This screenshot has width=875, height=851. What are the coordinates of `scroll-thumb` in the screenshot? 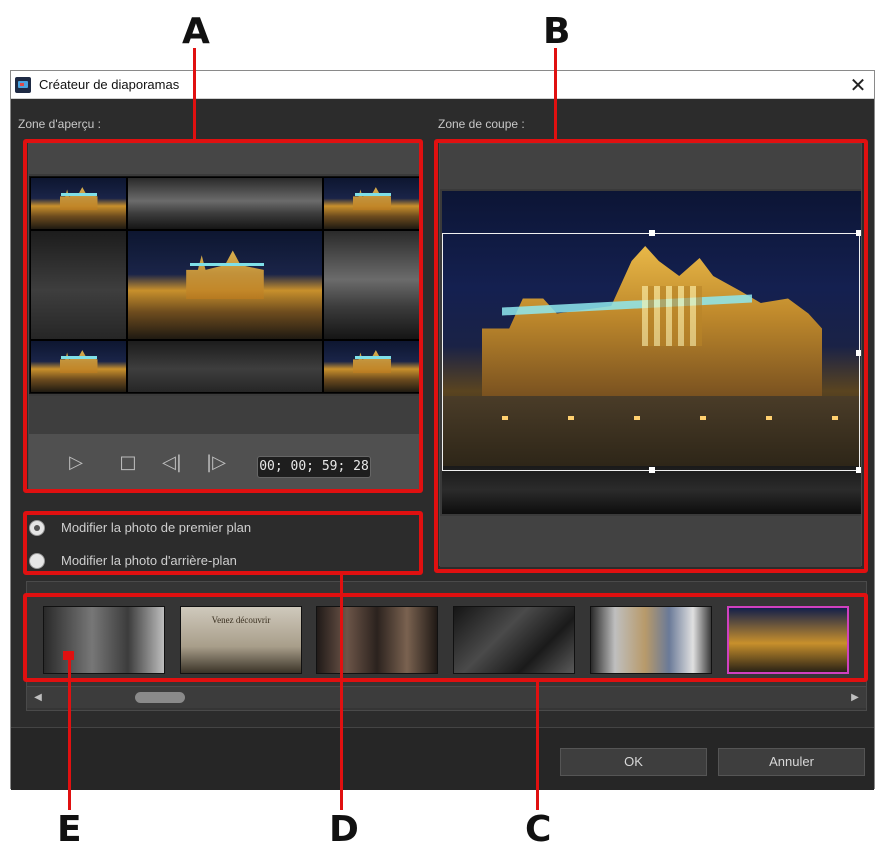 It's located at (160, 697).